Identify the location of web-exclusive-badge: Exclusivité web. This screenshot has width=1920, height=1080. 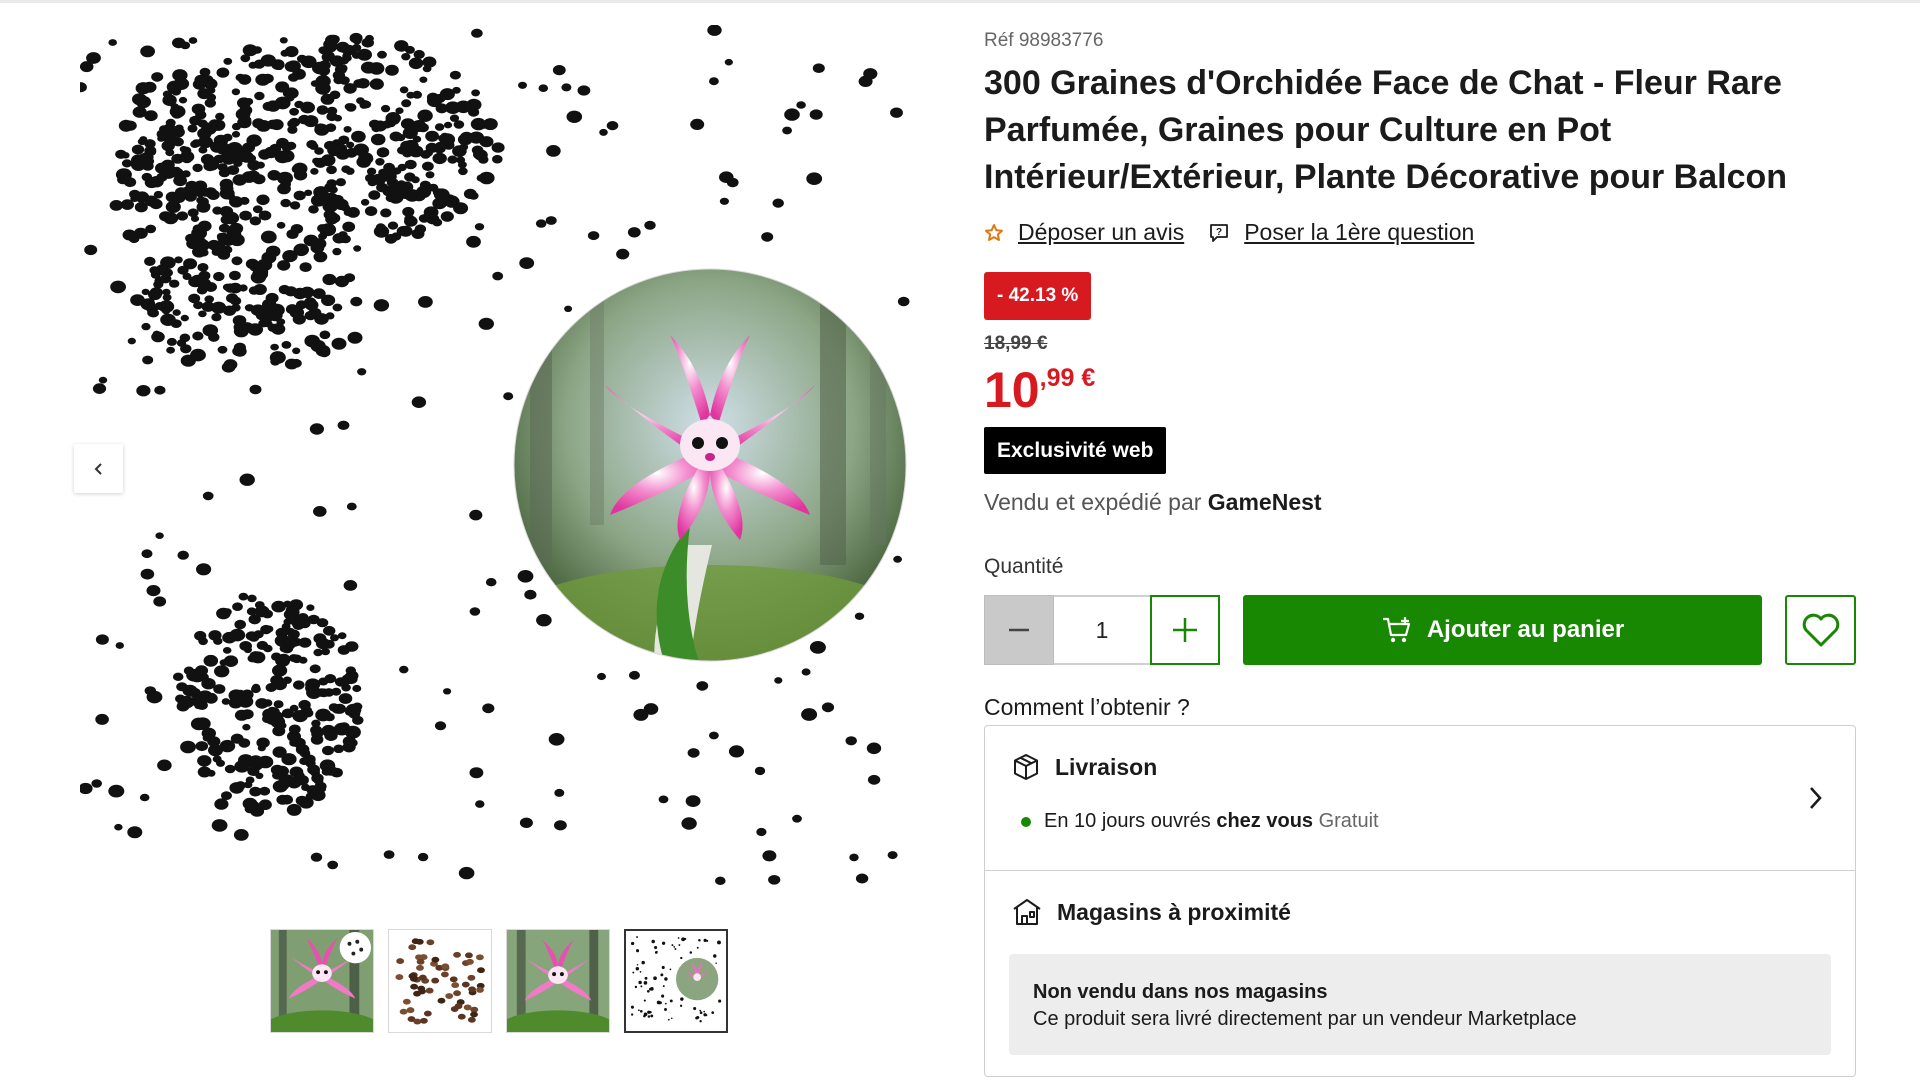
(1075, 450).